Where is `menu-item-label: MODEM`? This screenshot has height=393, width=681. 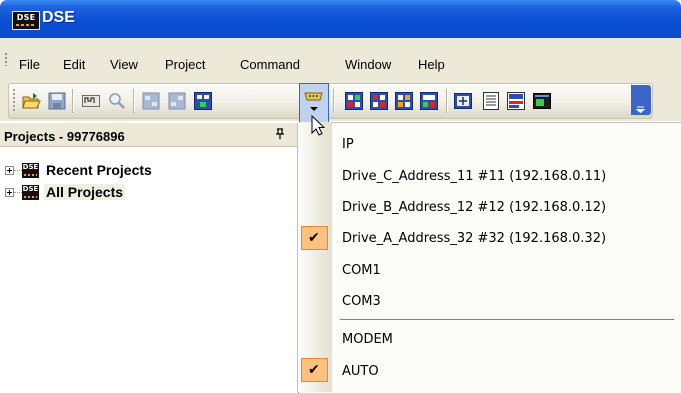 menu-item-label: MODEM is located at coordinates (367, 339).